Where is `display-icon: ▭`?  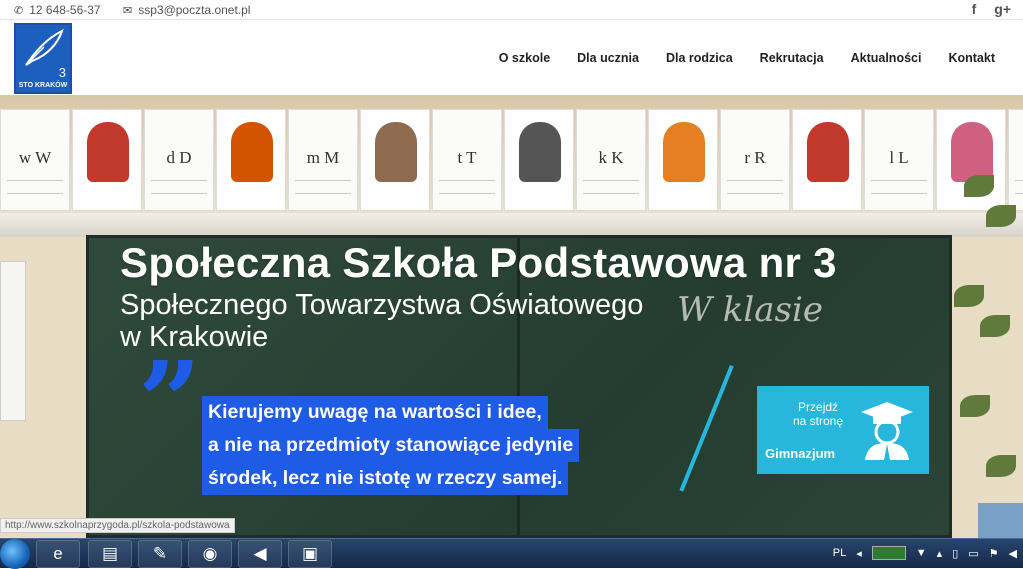
display-icon: ▭ is located at coordinates (973, 553).